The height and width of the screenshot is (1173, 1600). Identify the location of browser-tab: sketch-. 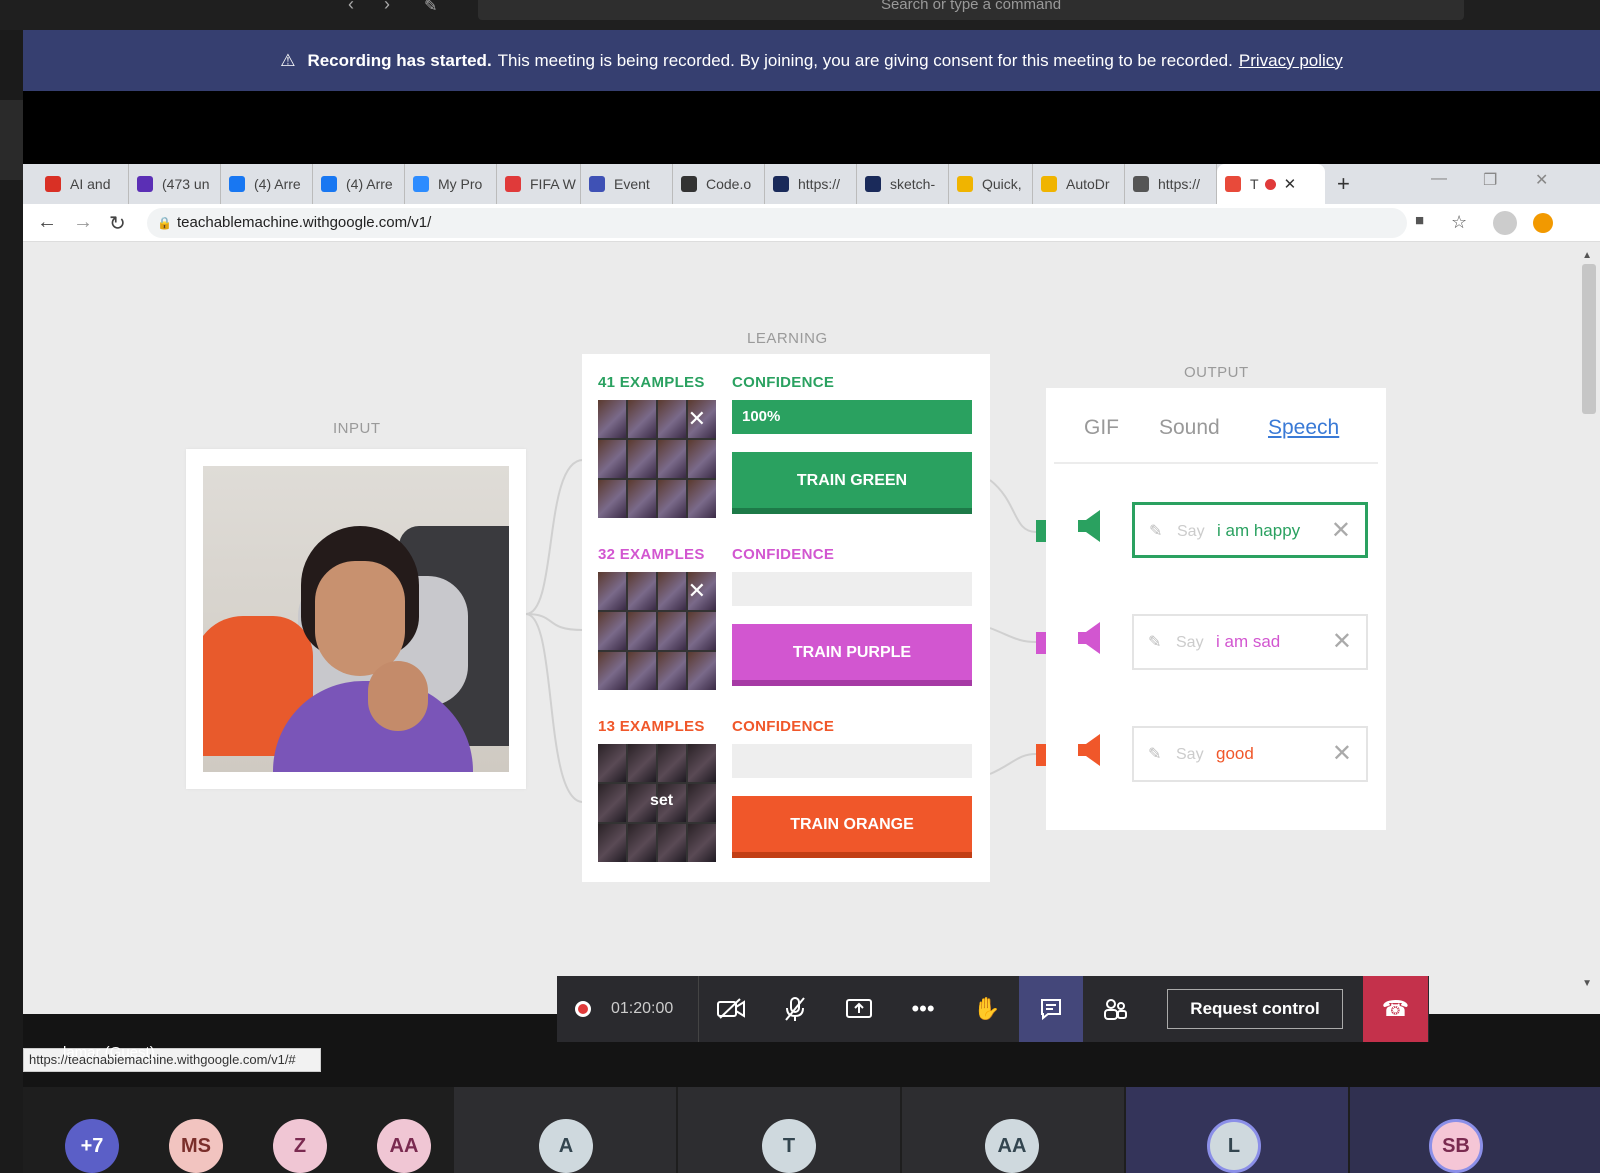
(903, 184).